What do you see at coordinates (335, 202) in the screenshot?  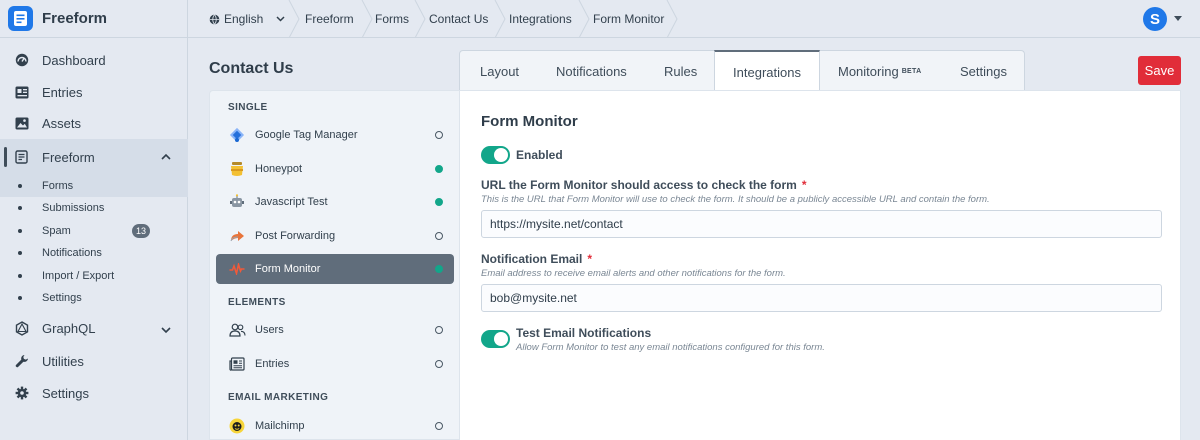 I see `integration-javascript-test: Javascript Test` at bounding box center [335, 202].